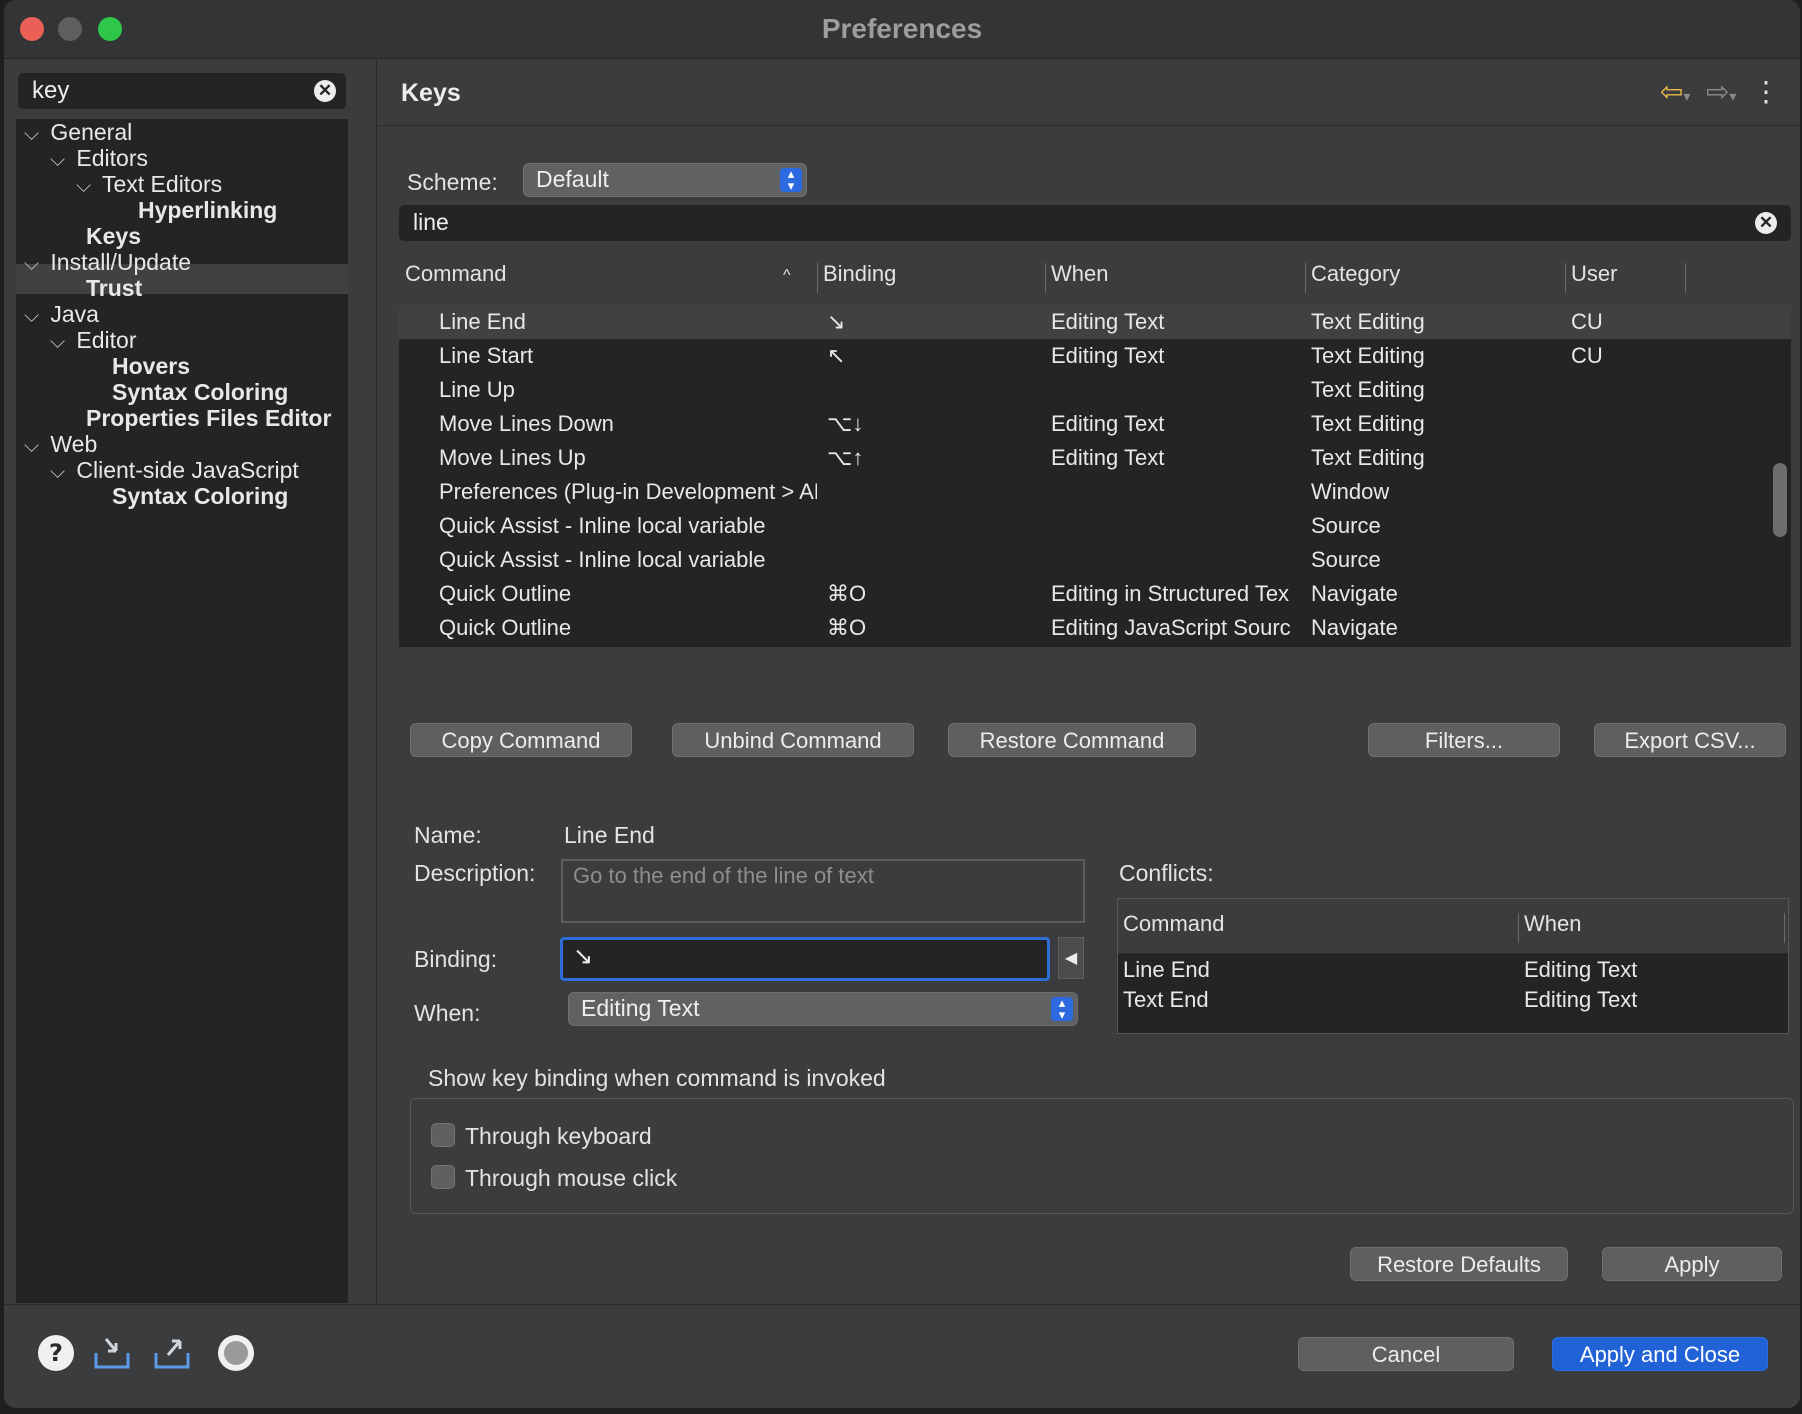 The image size is (1802, 1414). I want to click on cell-category: Text Editing, so click(1368, 321).